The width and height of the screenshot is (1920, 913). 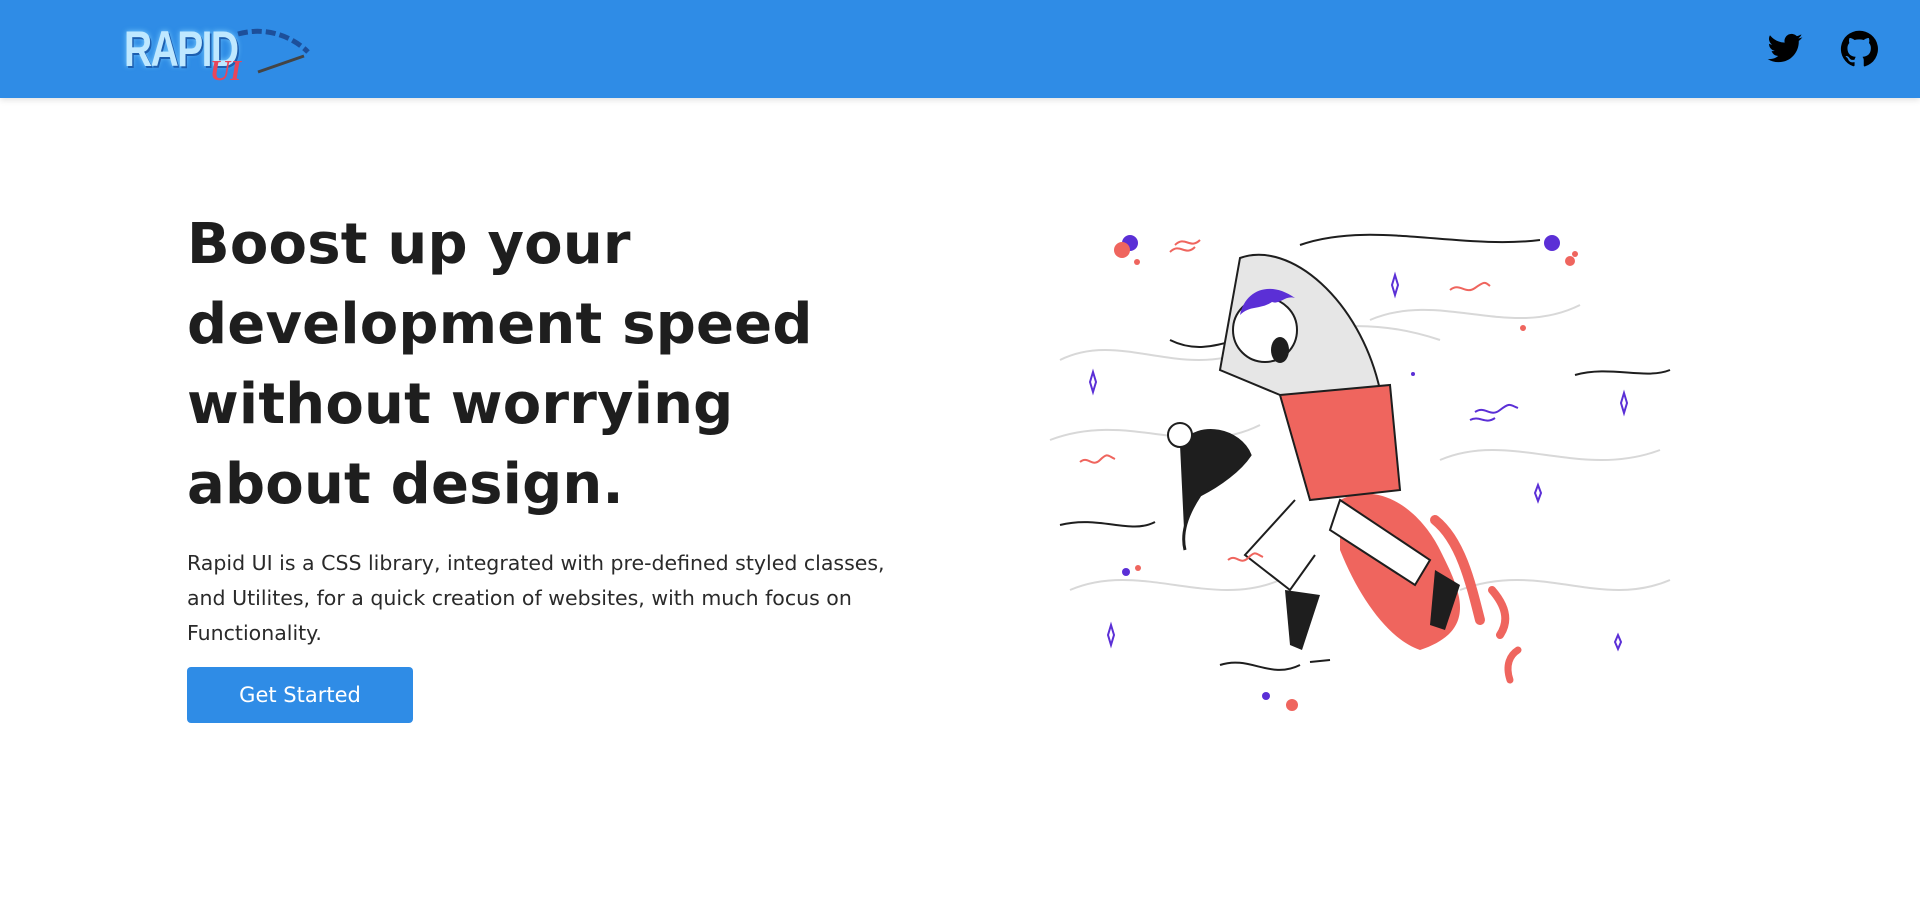 I want to click on github-icon, so click(x=1859, y=49).